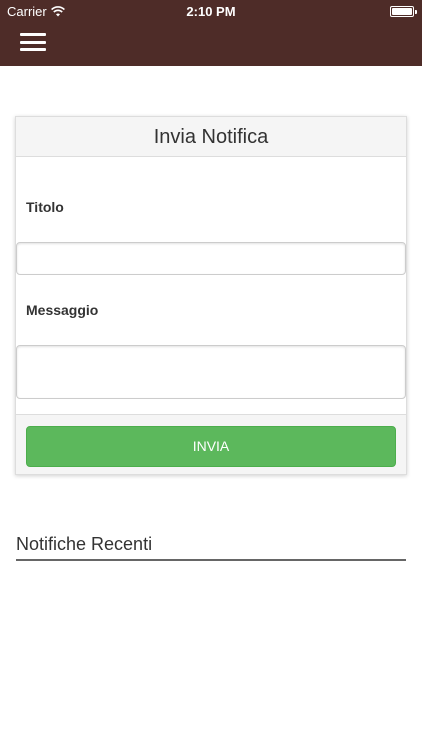  I want to click on status-time: 2:10 PM, so click(211, 11).